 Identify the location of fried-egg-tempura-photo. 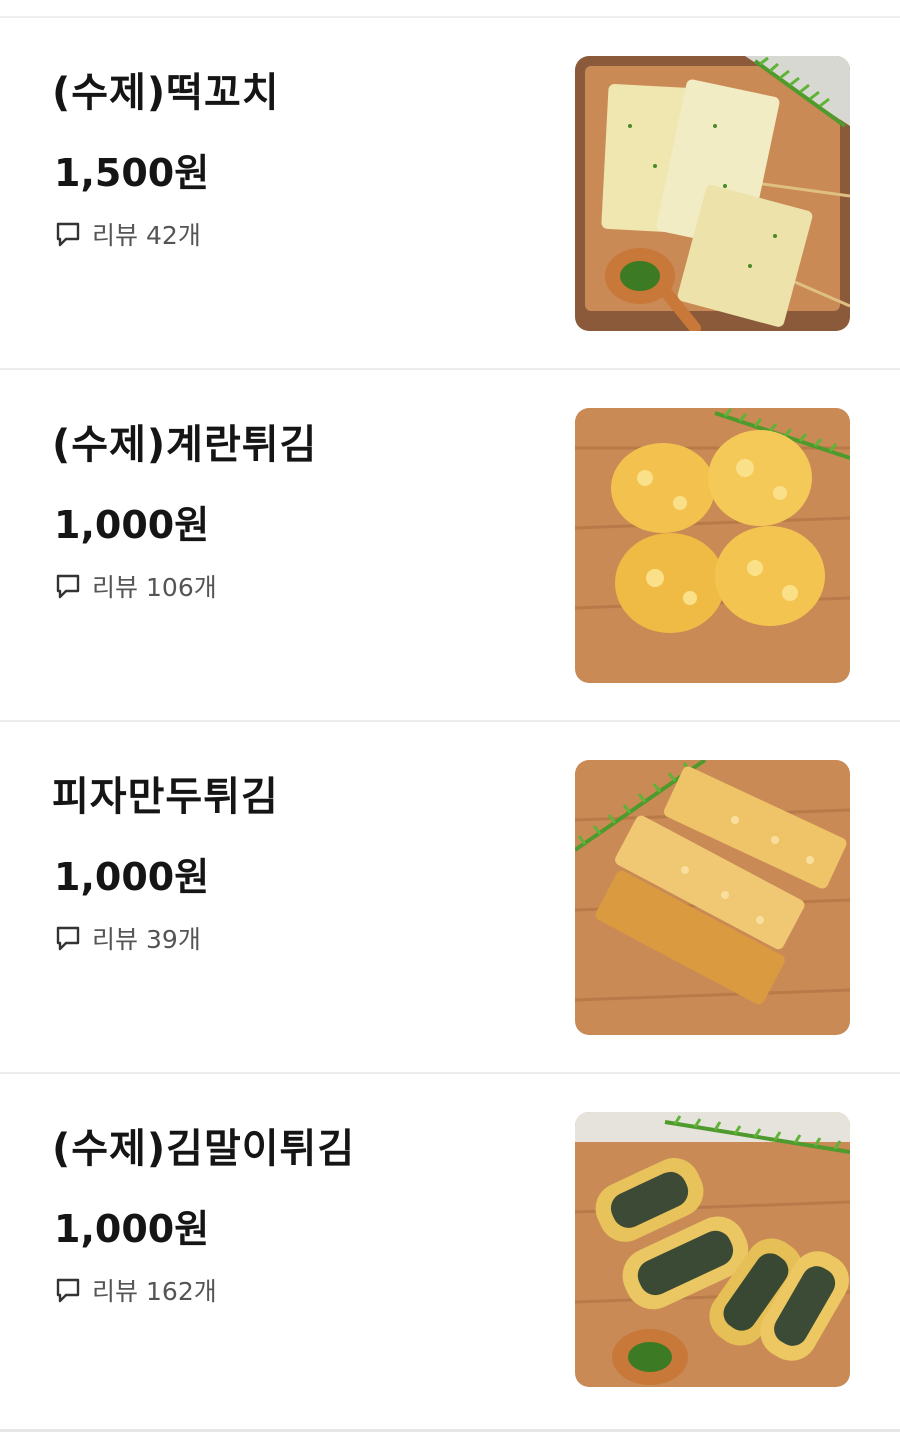
(712, 545).